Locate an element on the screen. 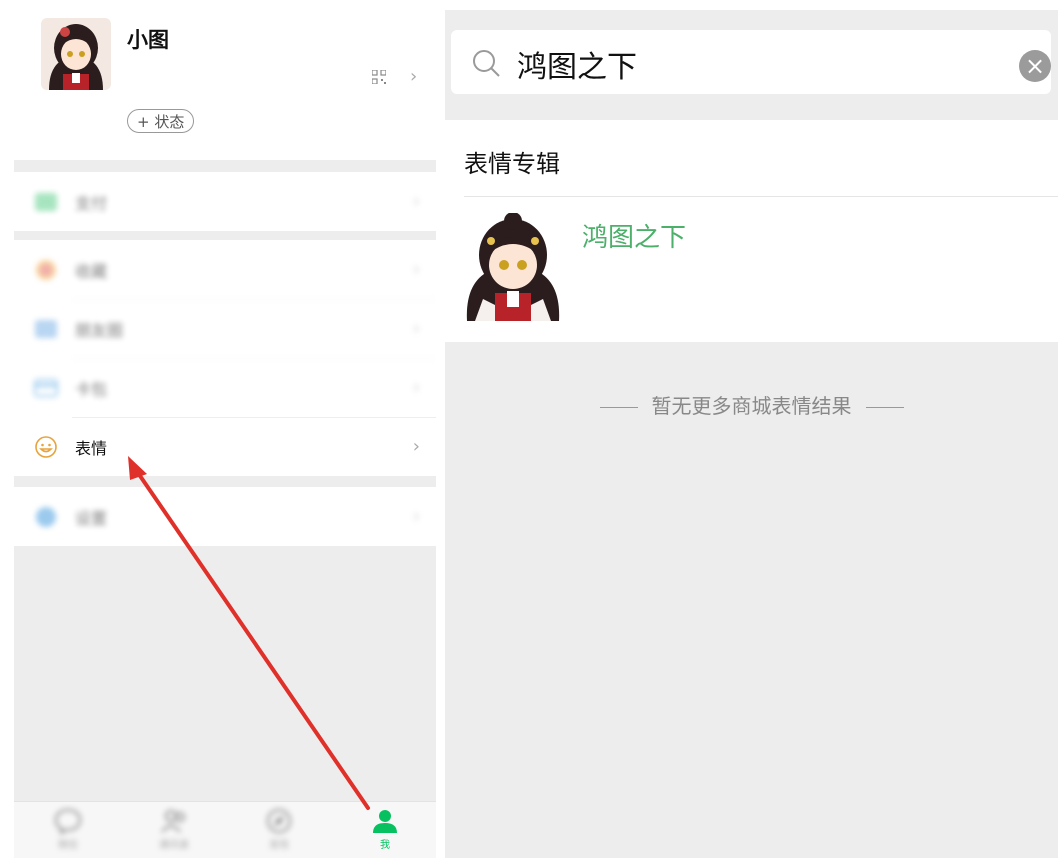 The height and width of the screenshot is (865, 1058). annotation-arrow is located at coordinates (249, 633).